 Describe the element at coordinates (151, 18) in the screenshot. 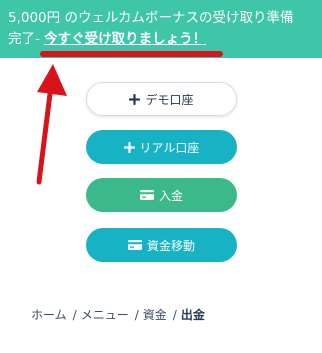

I see `banner-line-1: 5,000円 のウェルカムボーナスの受け取り準備` at that location.